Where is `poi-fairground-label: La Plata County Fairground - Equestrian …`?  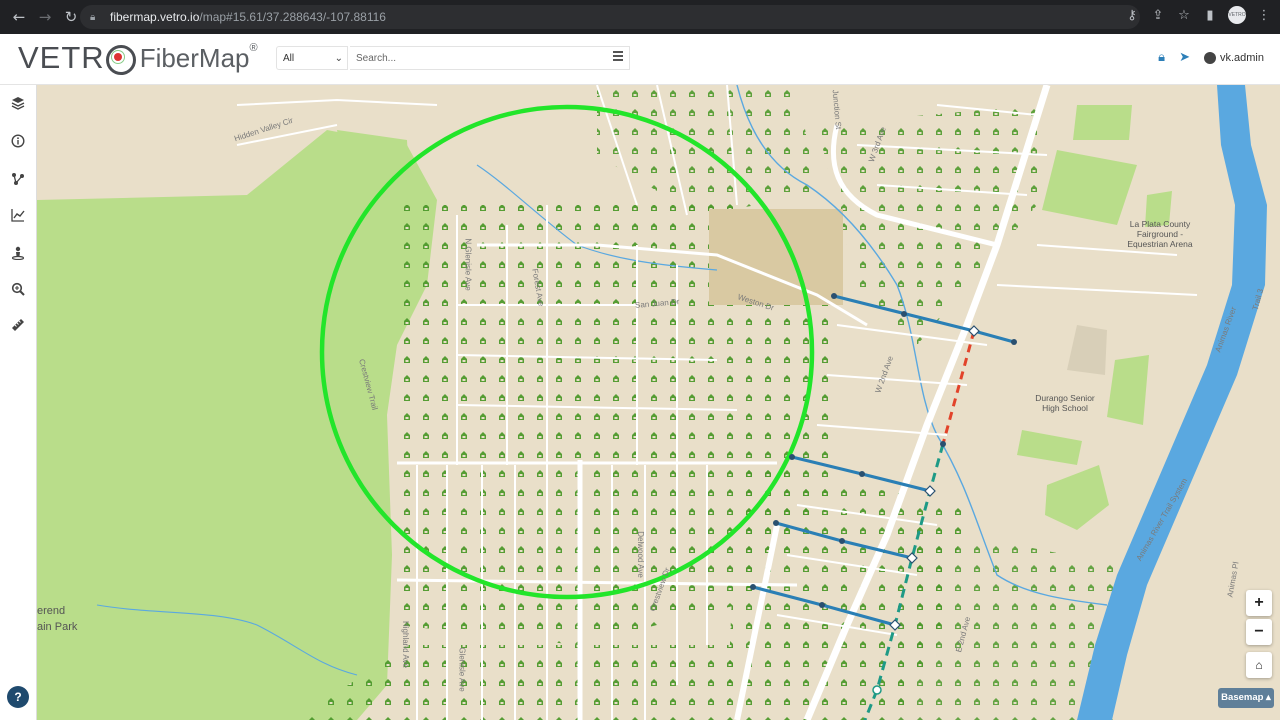 poi-fairground-label: La Plata County Fairground - Equestrian … is located at coordinates (1160, 234).